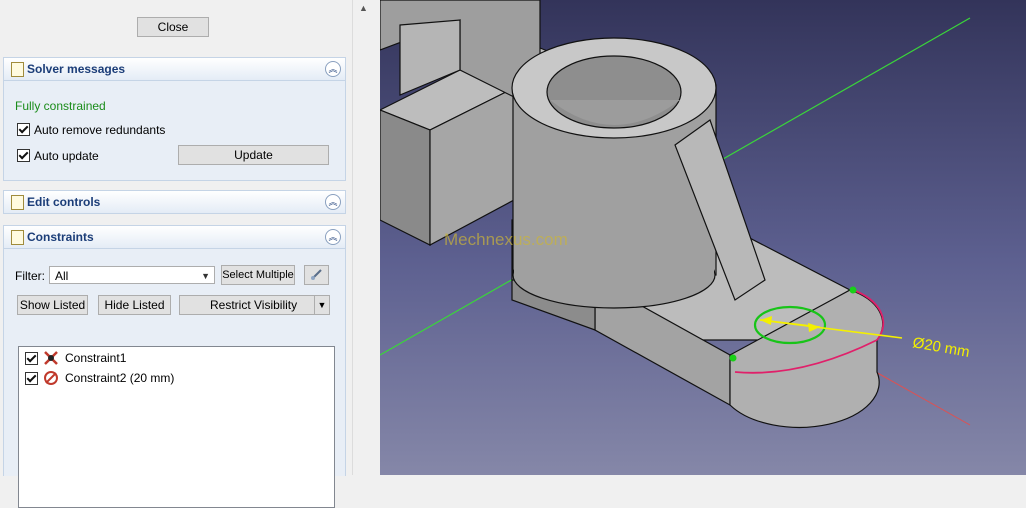 The width and height of the screenshot is (1026, 508). Describe the element at coordinates (23, 129) in the screenshot. I see `auto-remove-redundants-checkbox` at that location.